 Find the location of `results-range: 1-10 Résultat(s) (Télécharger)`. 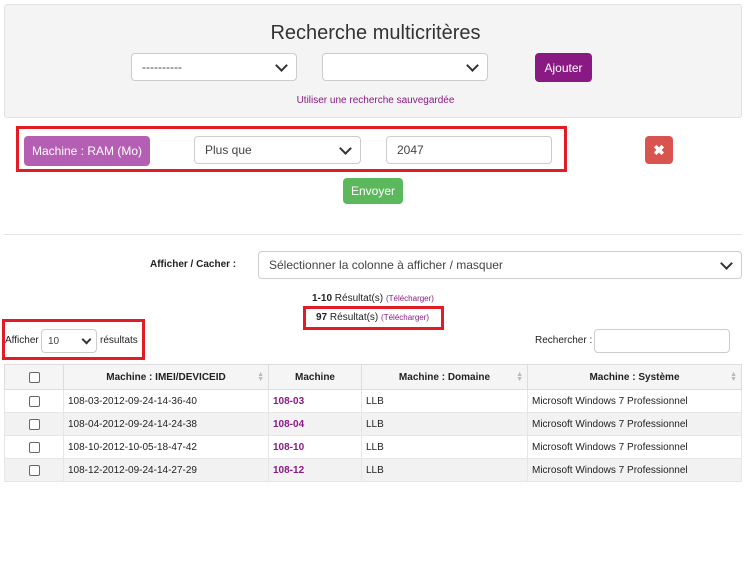

results-range: 1-10 Résultat(s) (Télécharger) is located at coordinates (373, 298).